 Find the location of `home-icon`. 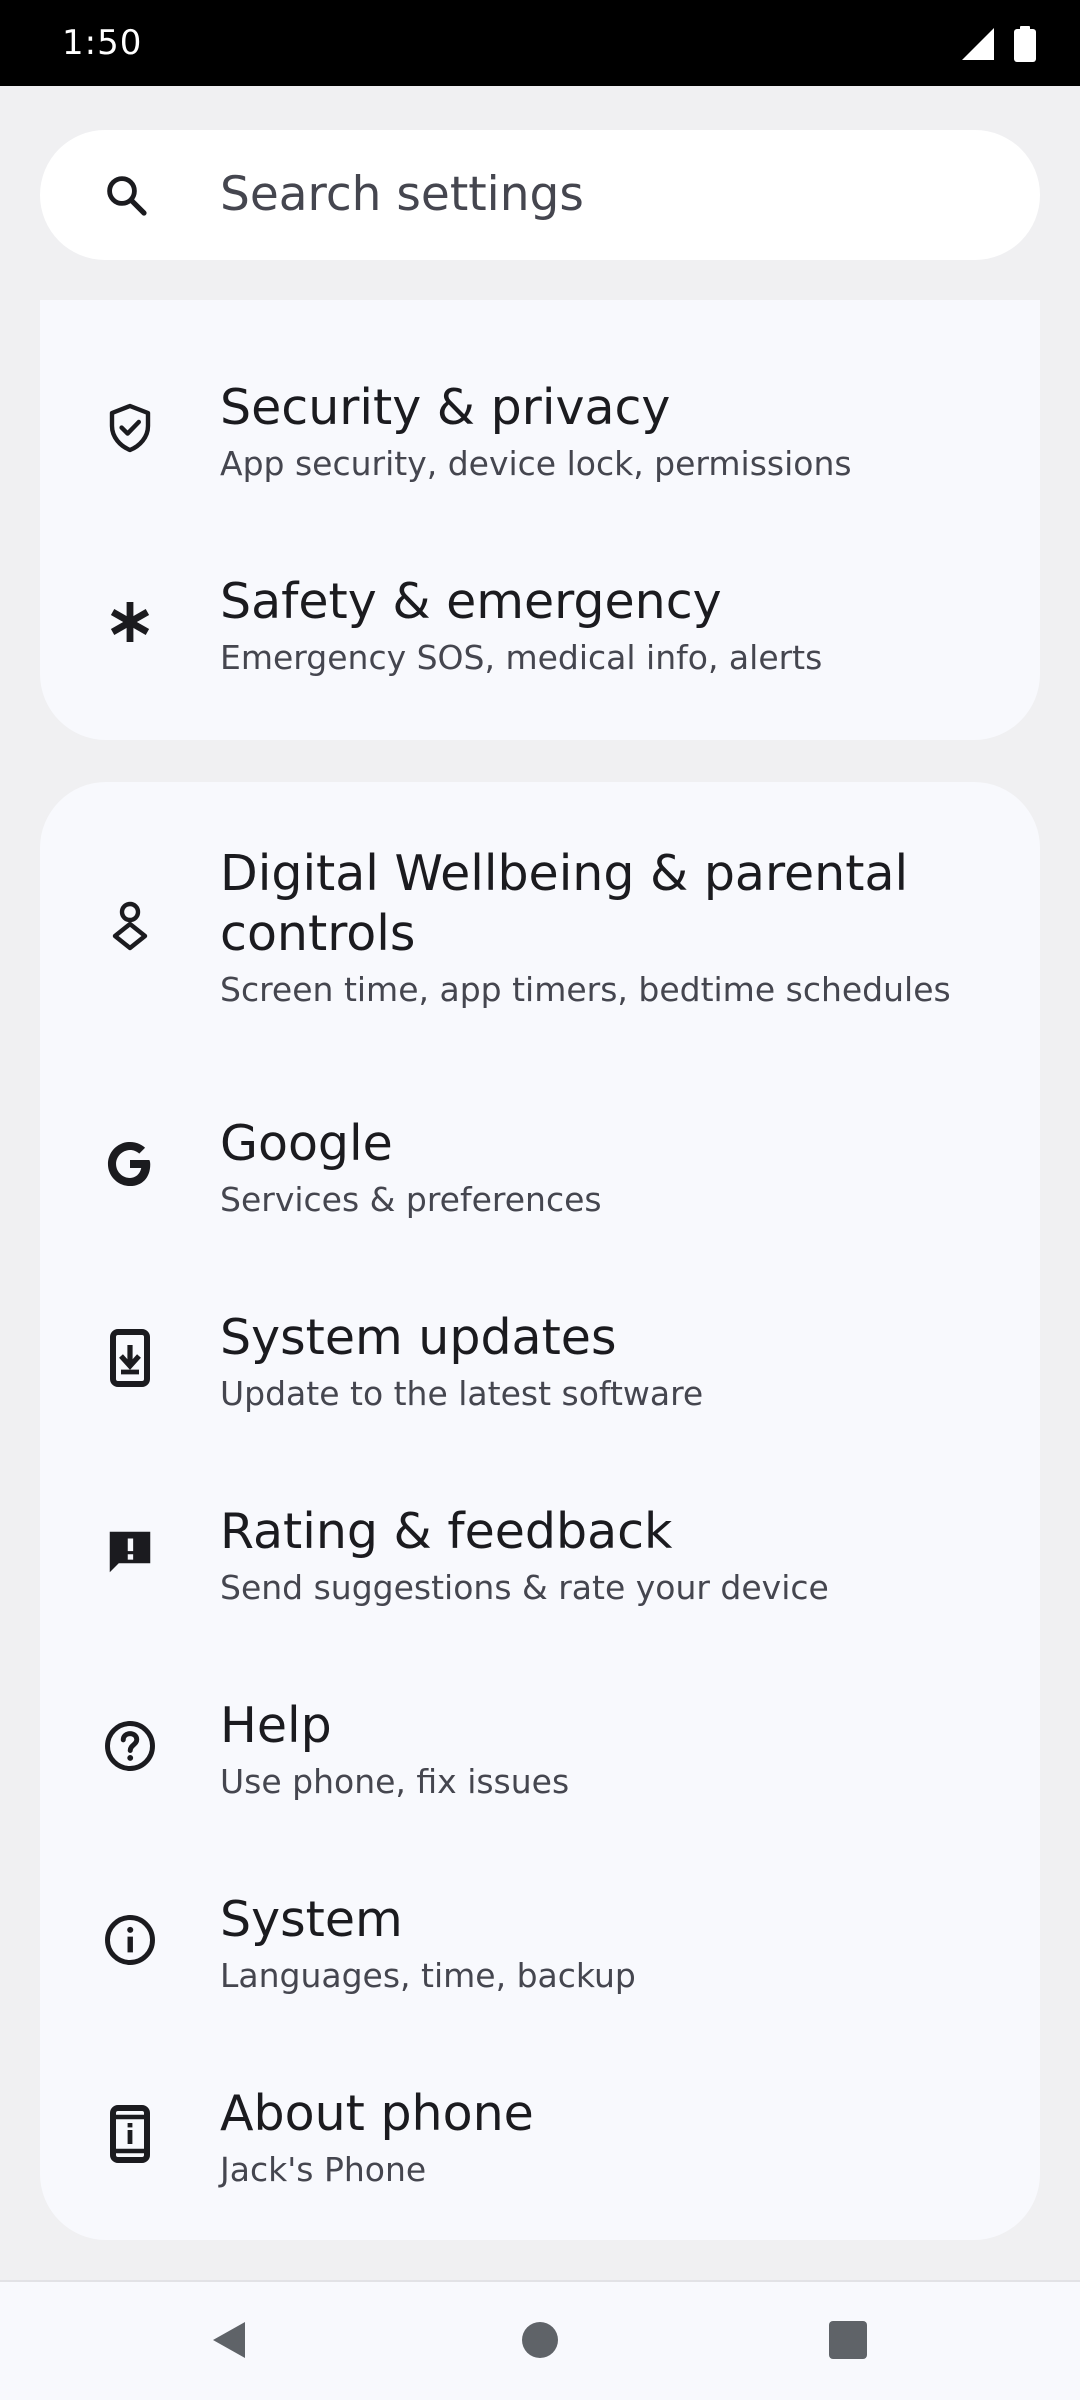

home-icon is located at coordinates (540, 2340).